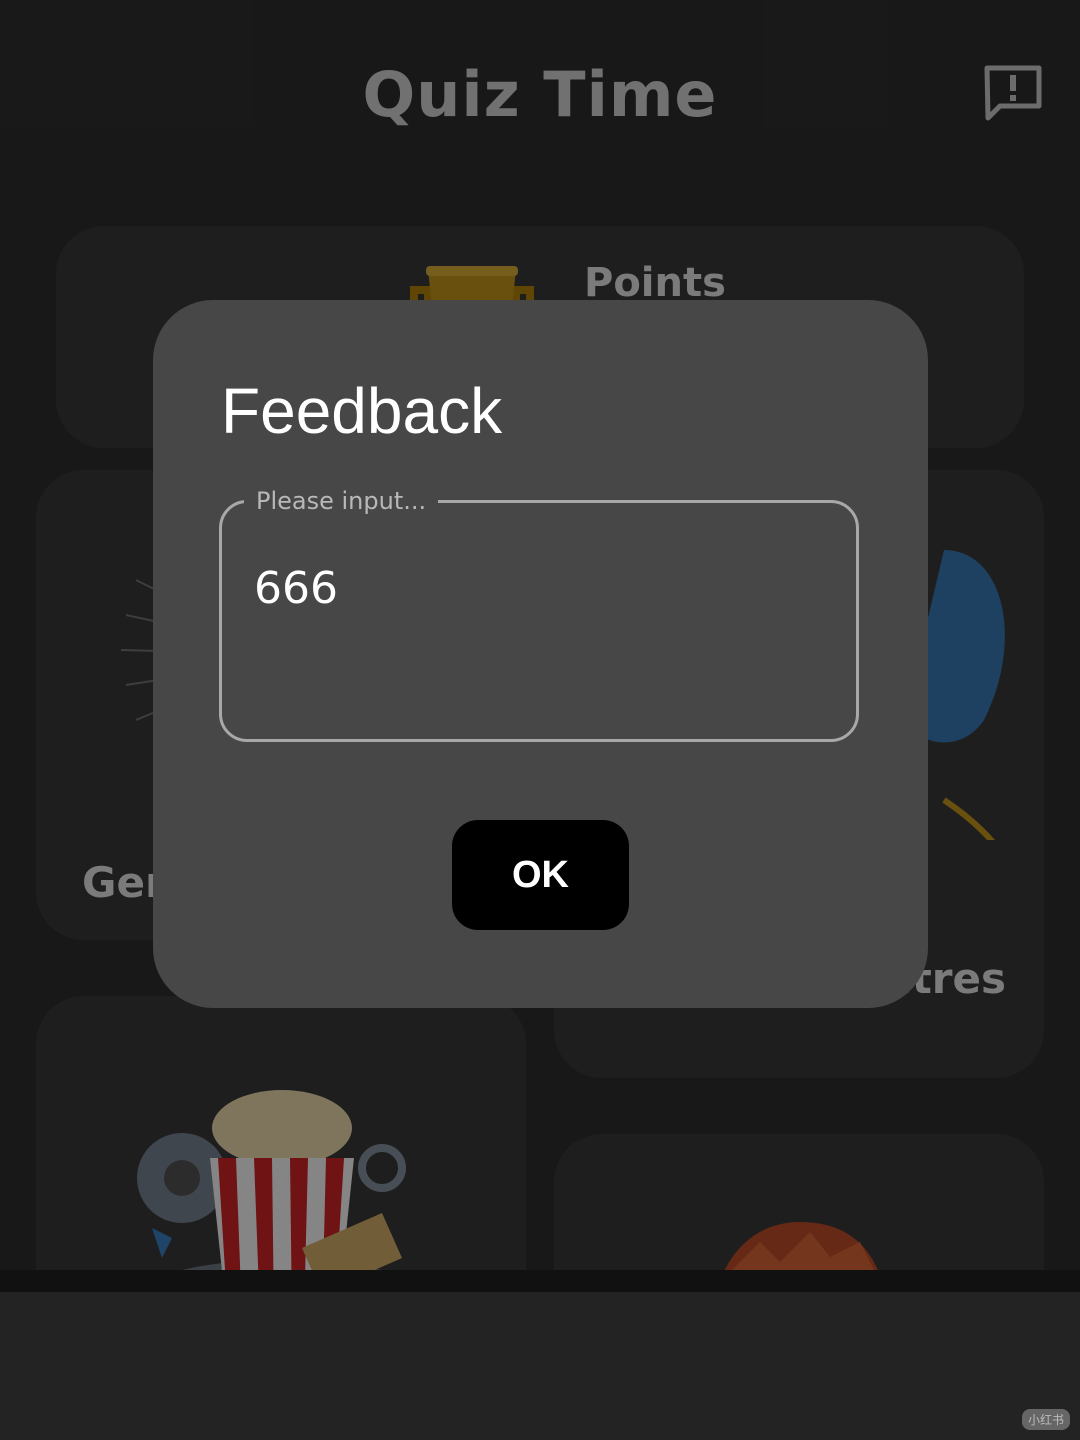 Image resolution: width=1080 pixels, height=1440 pixels. Describe the element at coordinates (1045, 1419) in the screenshot. I see `watermark-badge: 小红书` at that location.